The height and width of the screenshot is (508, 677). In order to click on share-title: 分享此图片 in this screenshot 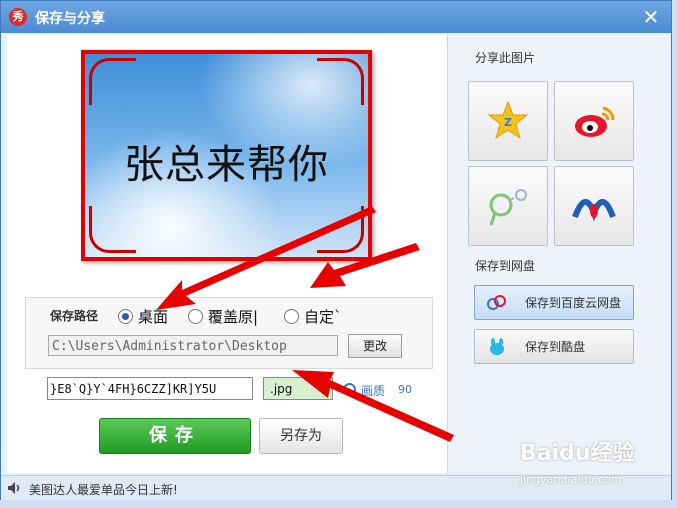, I will do `click(505, 58)`.